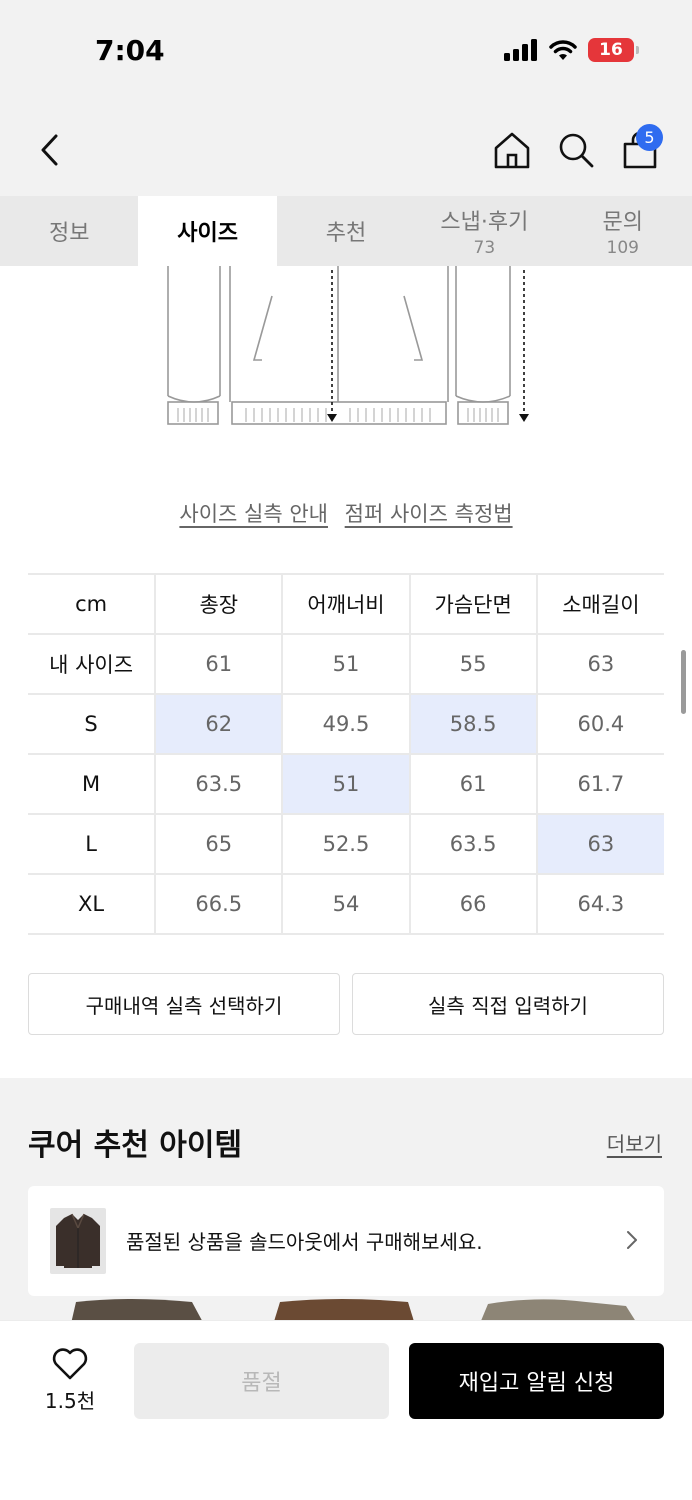 The height and width of the screenshot is (1500, 692). What do you see at coordinates (473, 904) in the screenshot?
I see `table-cell: 66` at bounding box center [473, 904].